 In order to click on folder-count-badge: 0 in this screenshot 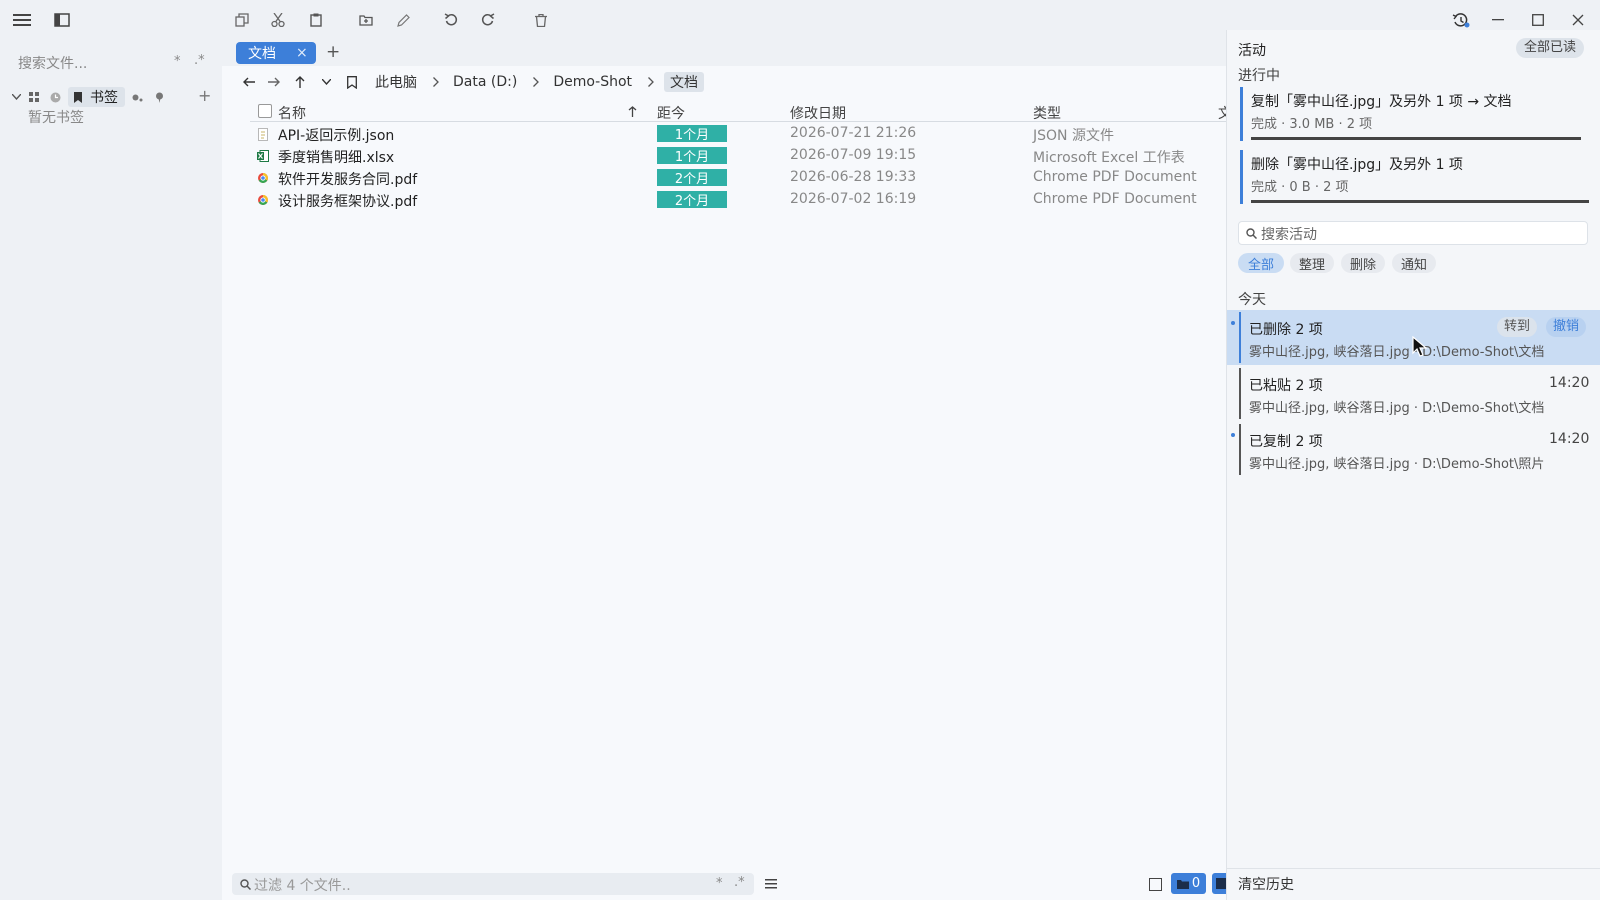, I will do `click(1188, 883)`.